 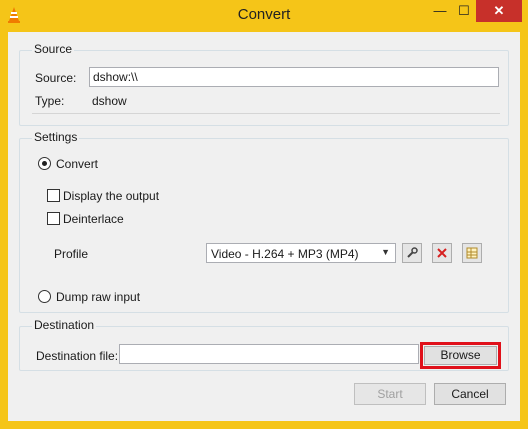 I want to click on deinterlace-checkbox, so click(x=53, y=218).